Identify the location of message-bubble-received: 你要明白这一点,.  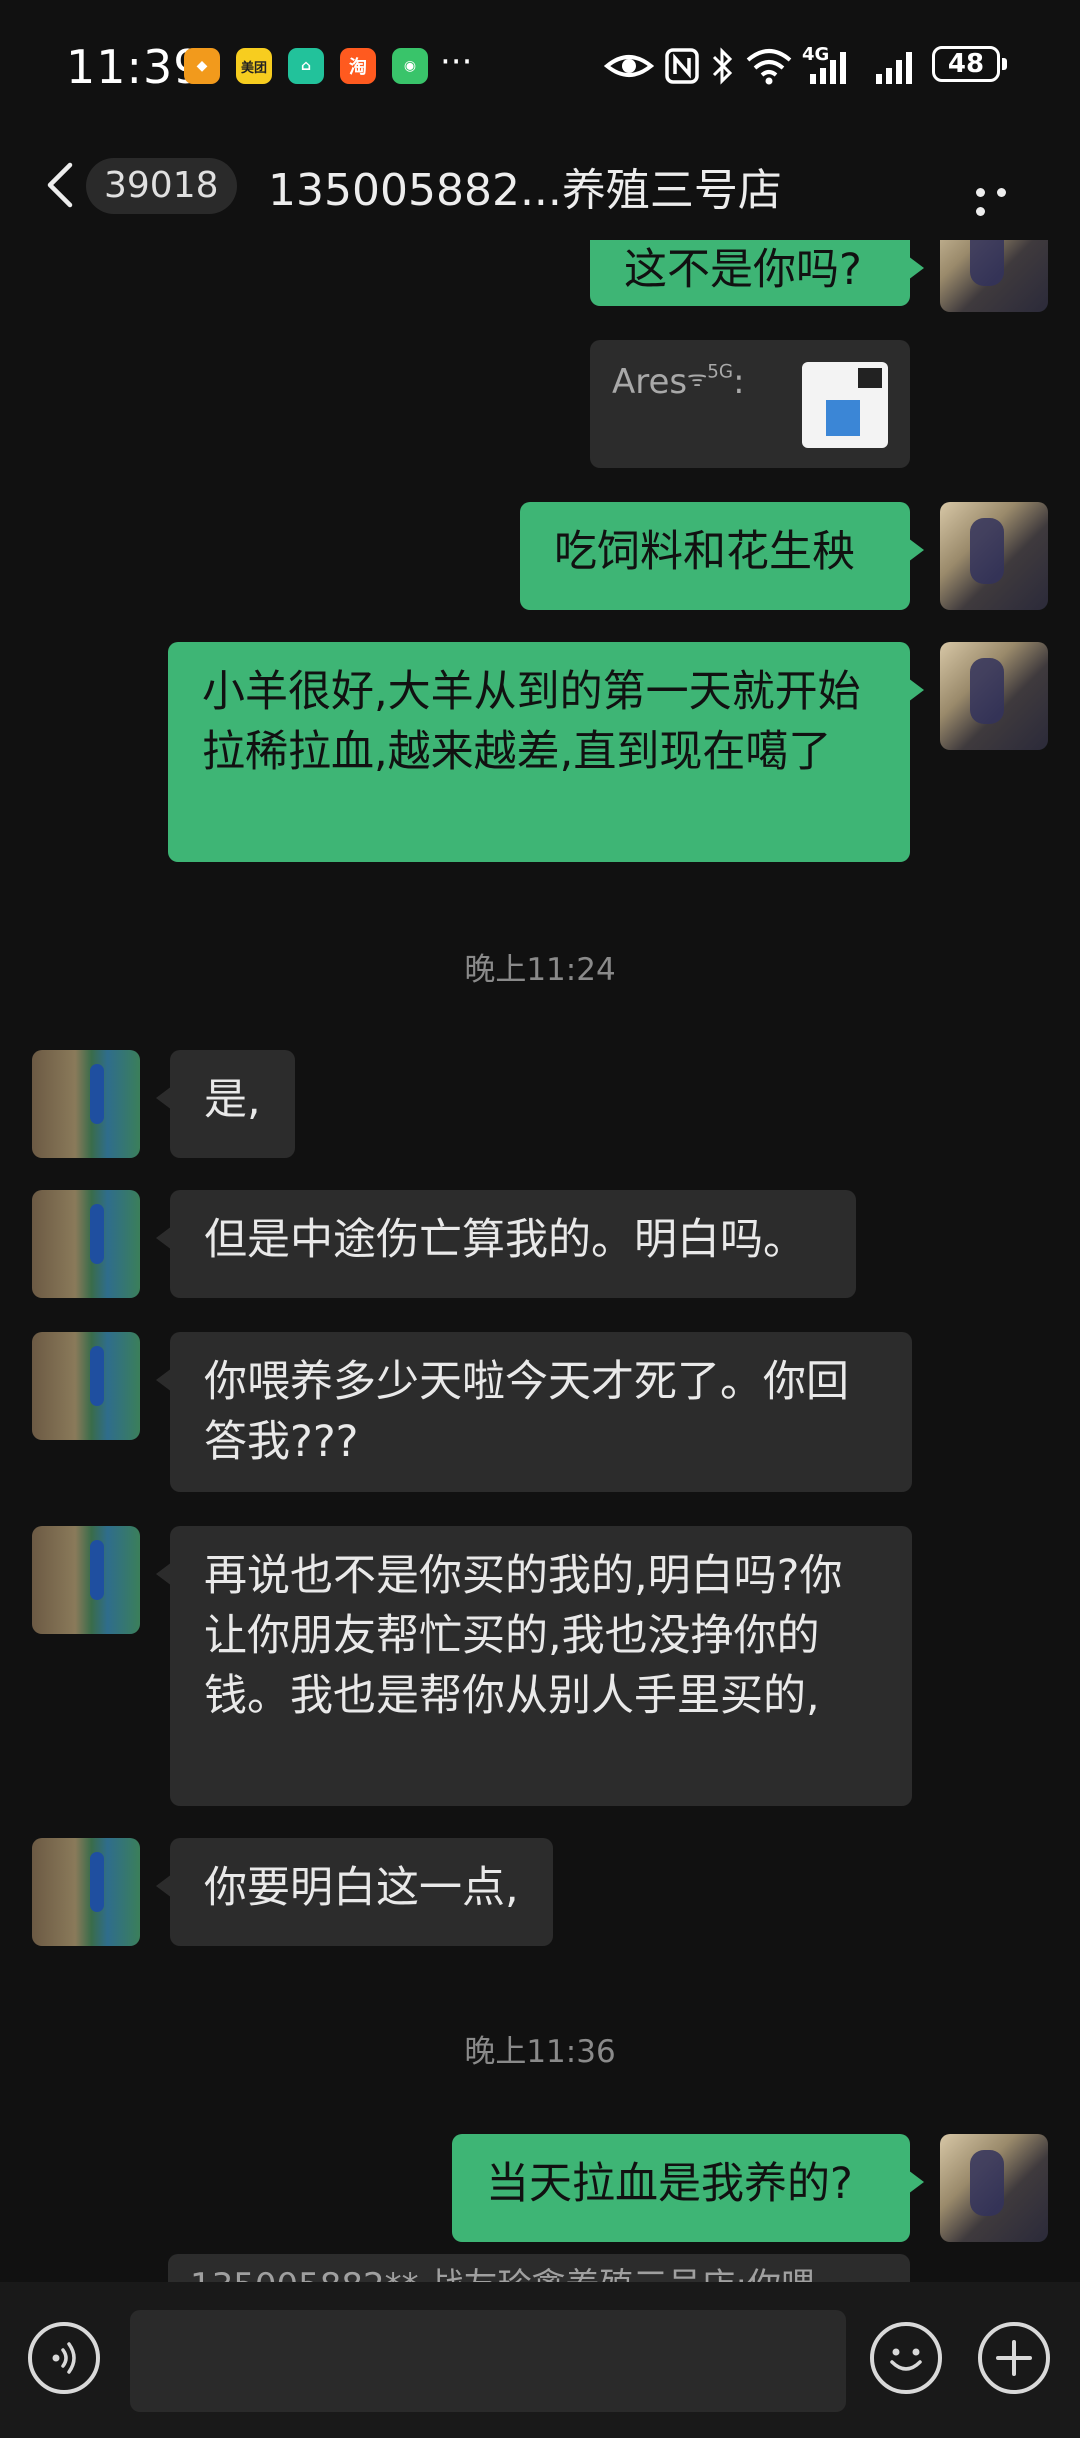
(354, 1892).